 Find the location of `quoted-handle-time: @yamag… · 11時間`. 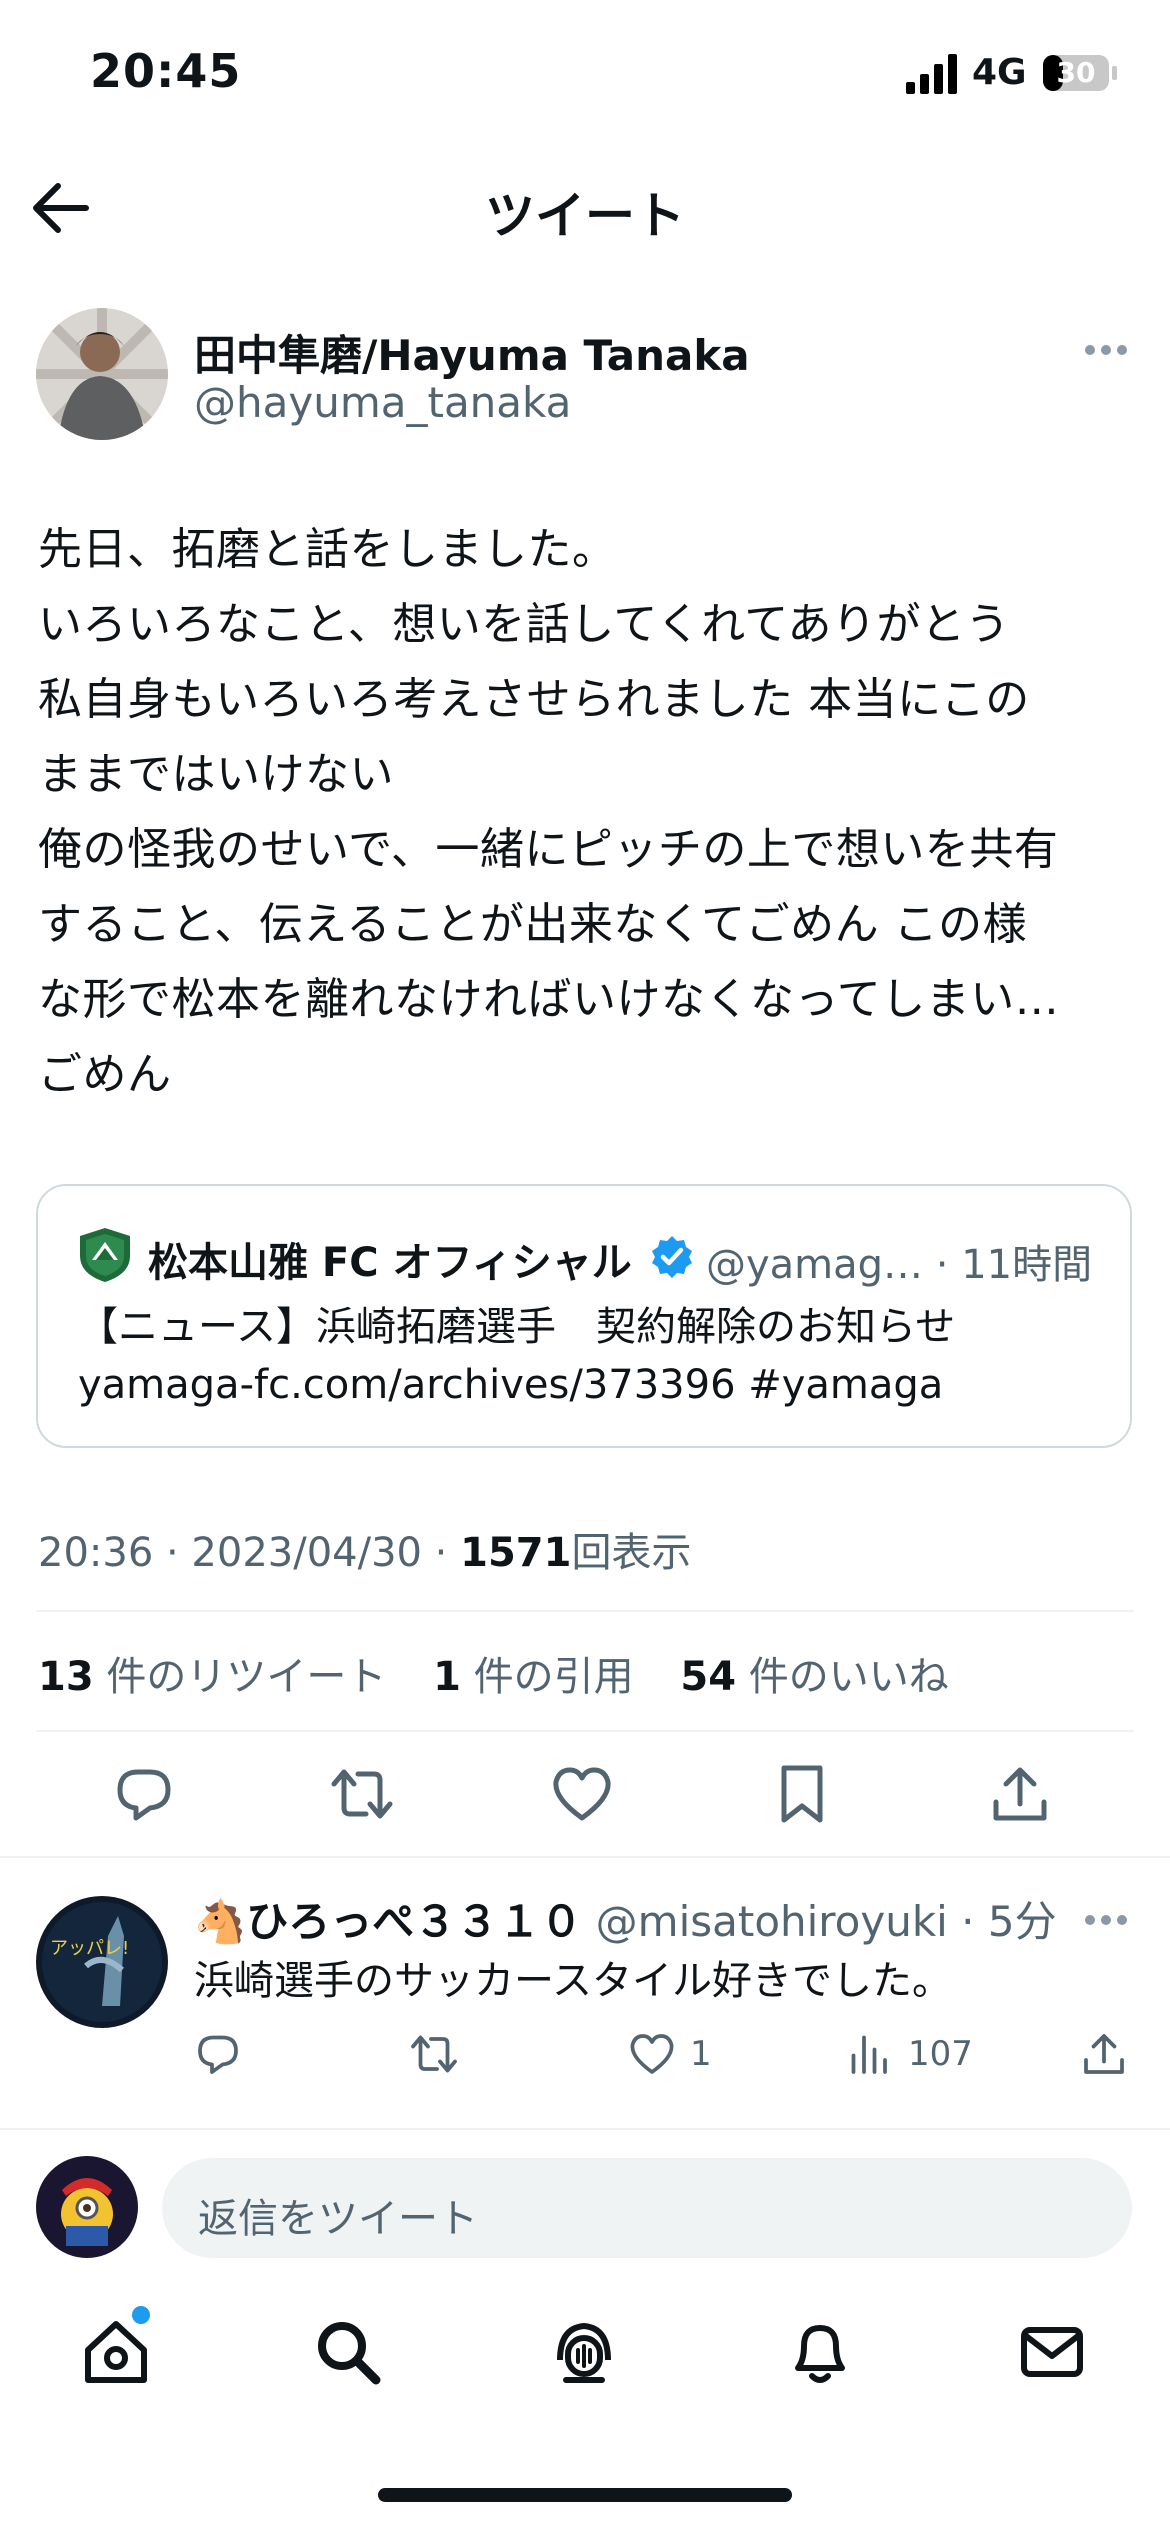

quoted-handle-time: @yamag… · 11時間 is located at coordinates (899, 1265).